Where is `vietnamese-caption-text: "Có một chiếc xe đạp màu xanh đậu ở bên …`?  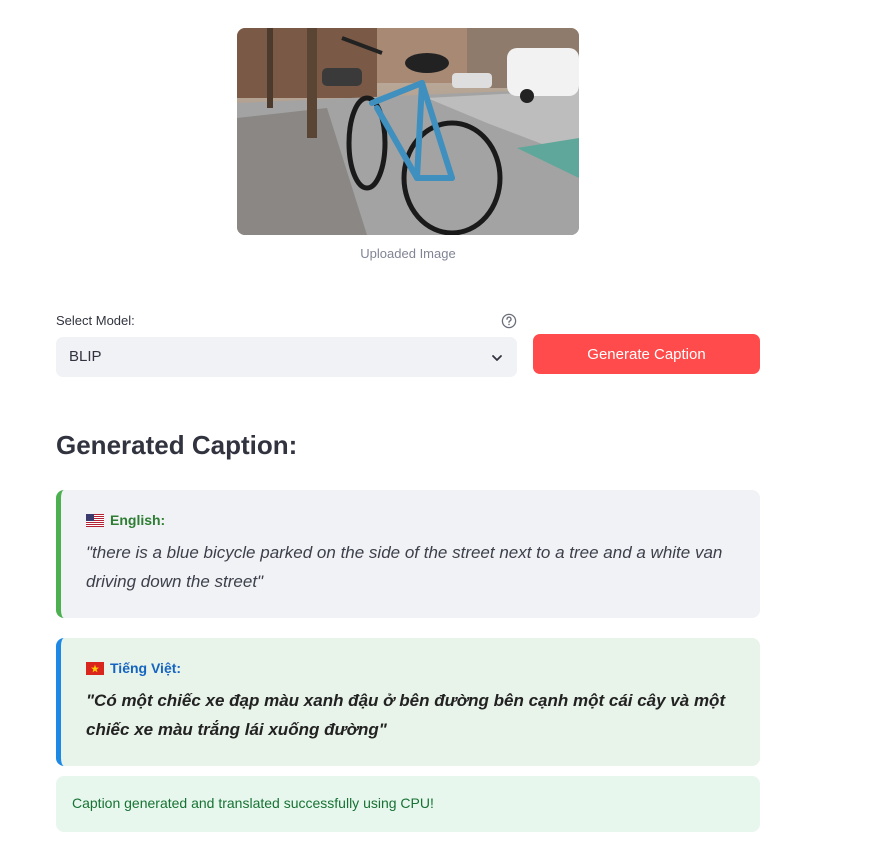
vietnamese-caption-text: "Có một chiếc xe đạp màu xanh đậu ở bên … is located at coordinates (406, 715).